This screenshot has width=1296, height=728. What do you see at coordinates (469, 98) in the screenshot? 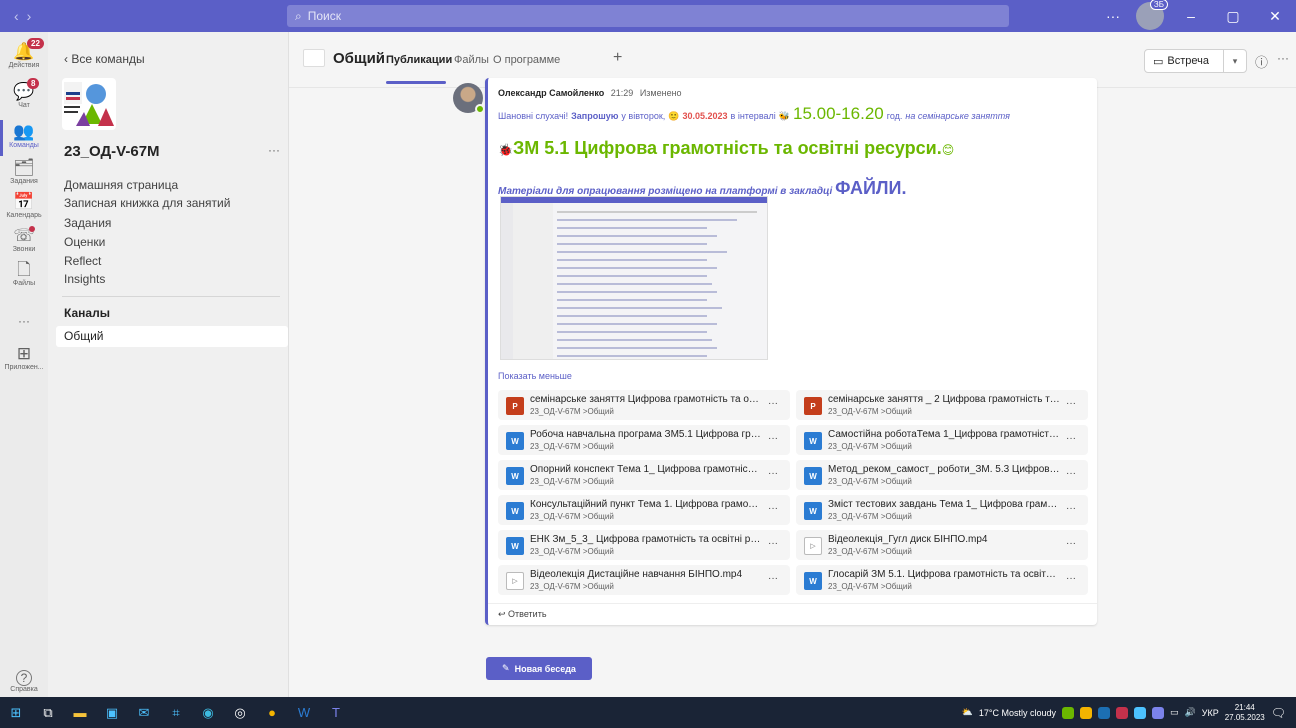
I see `author-avatar` at bounding box center [469, 98].